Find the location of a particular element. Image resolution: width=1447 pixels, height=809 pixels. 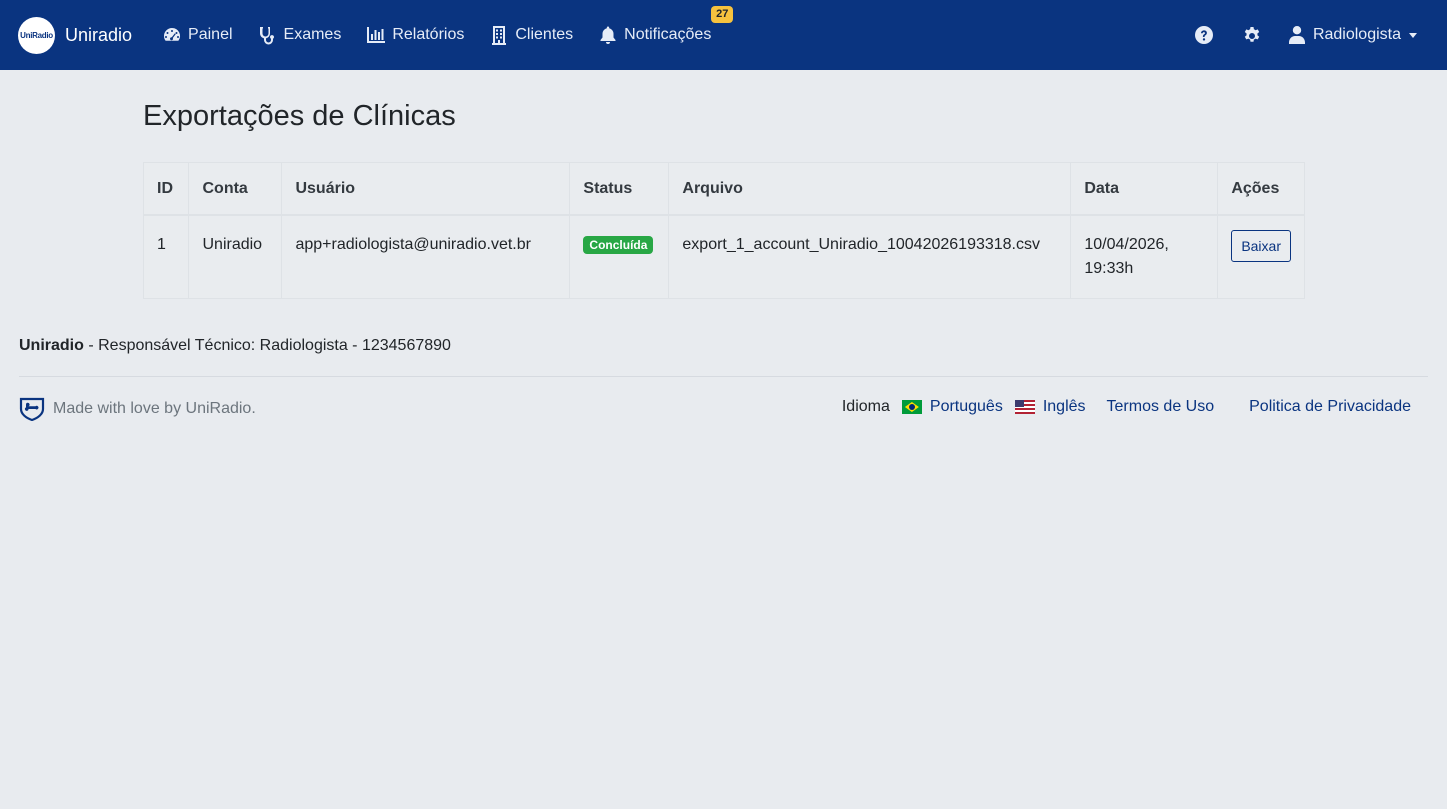

column-header-acoes: Ações is located at coordinates (1260, 189).